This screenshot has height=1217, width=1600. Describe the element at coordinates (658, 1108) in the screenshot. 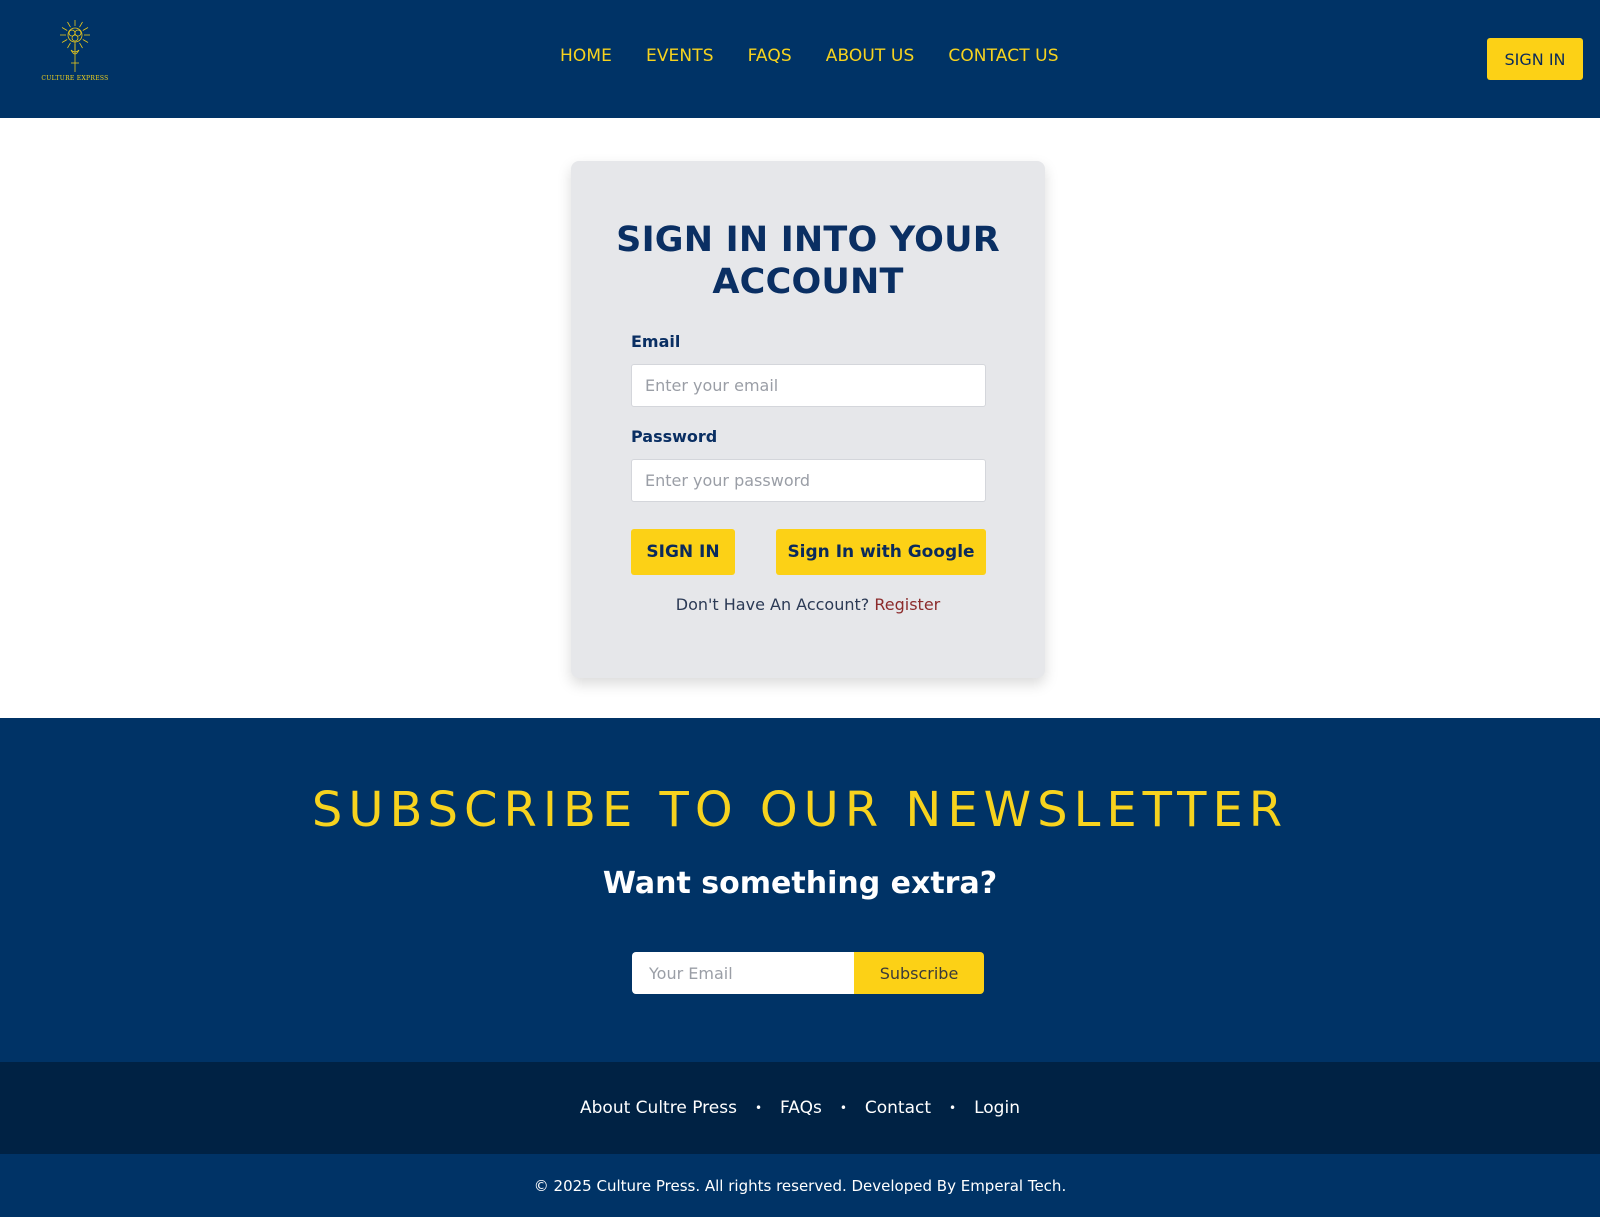

I see `footer-link-about: About Cultre Press` at that location.